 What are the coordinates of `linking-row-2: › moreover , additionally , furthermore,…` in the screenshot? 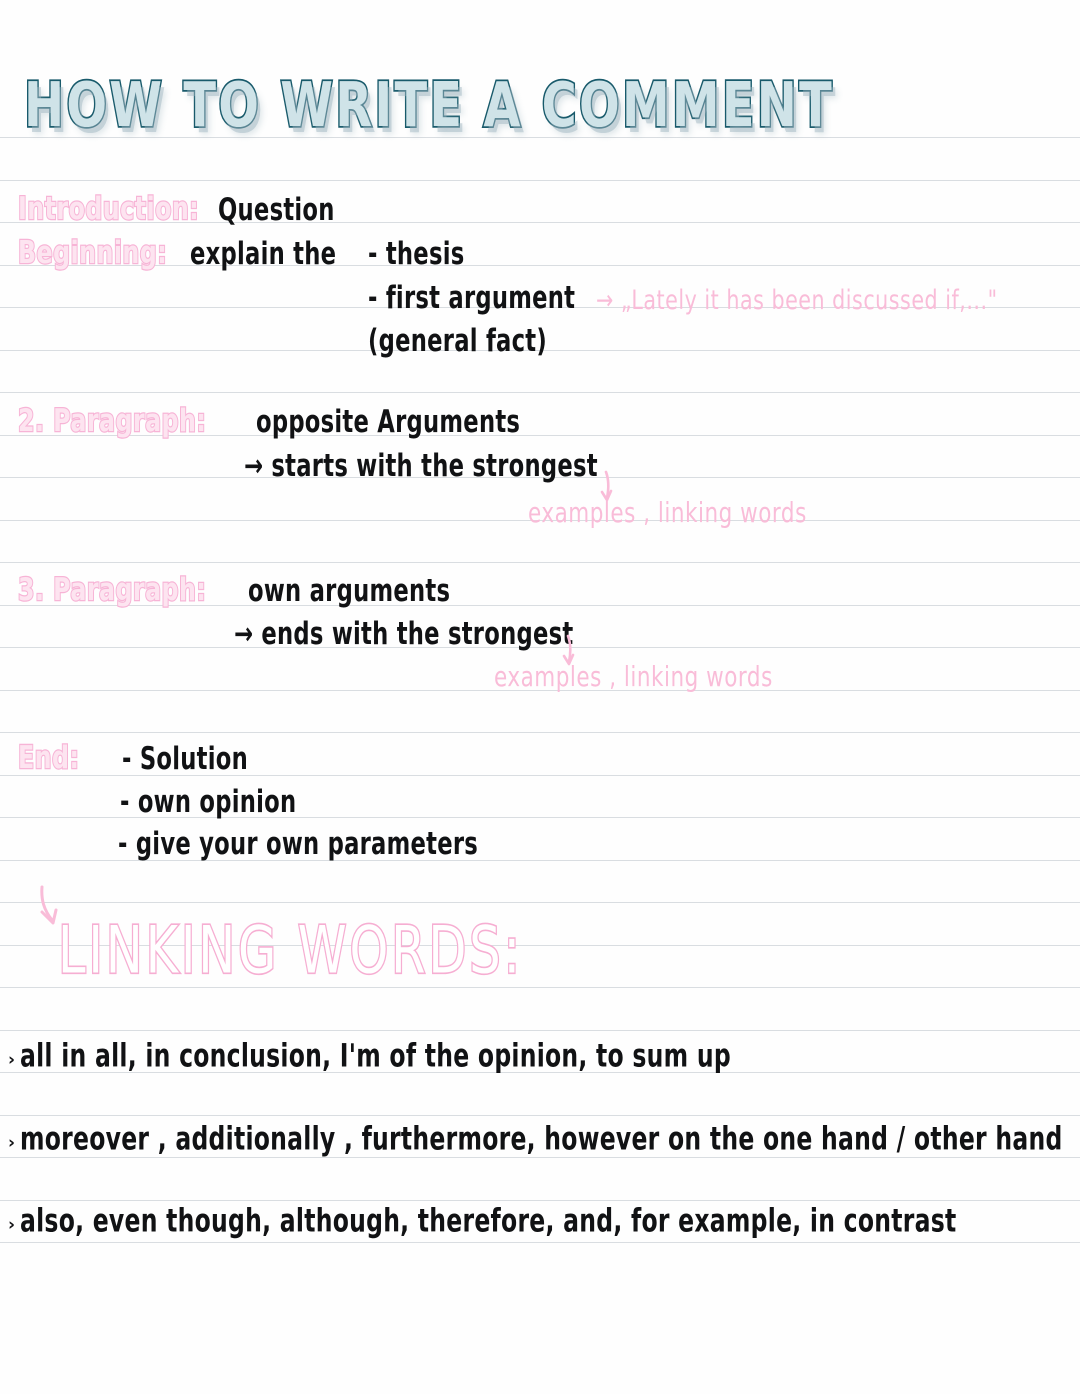 It's located at (544, 1138).